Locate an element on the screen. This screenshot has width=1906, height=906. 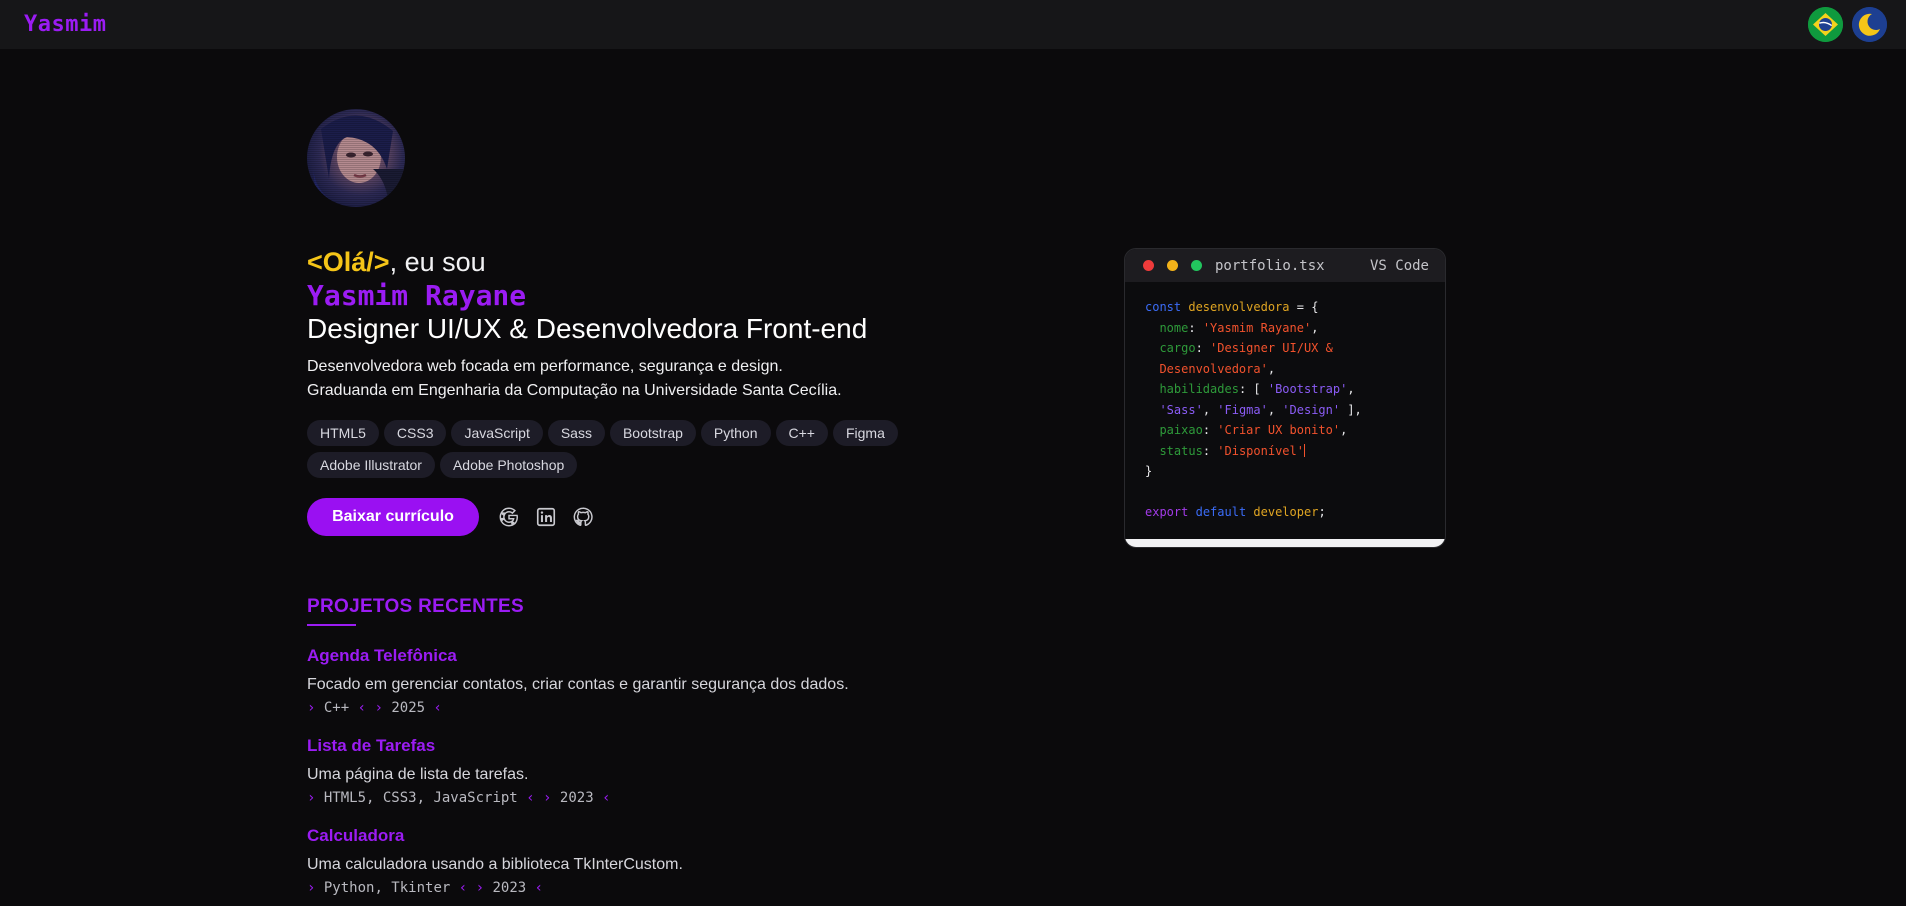
skill-chip: Figma is located at coordinates (865, 433).